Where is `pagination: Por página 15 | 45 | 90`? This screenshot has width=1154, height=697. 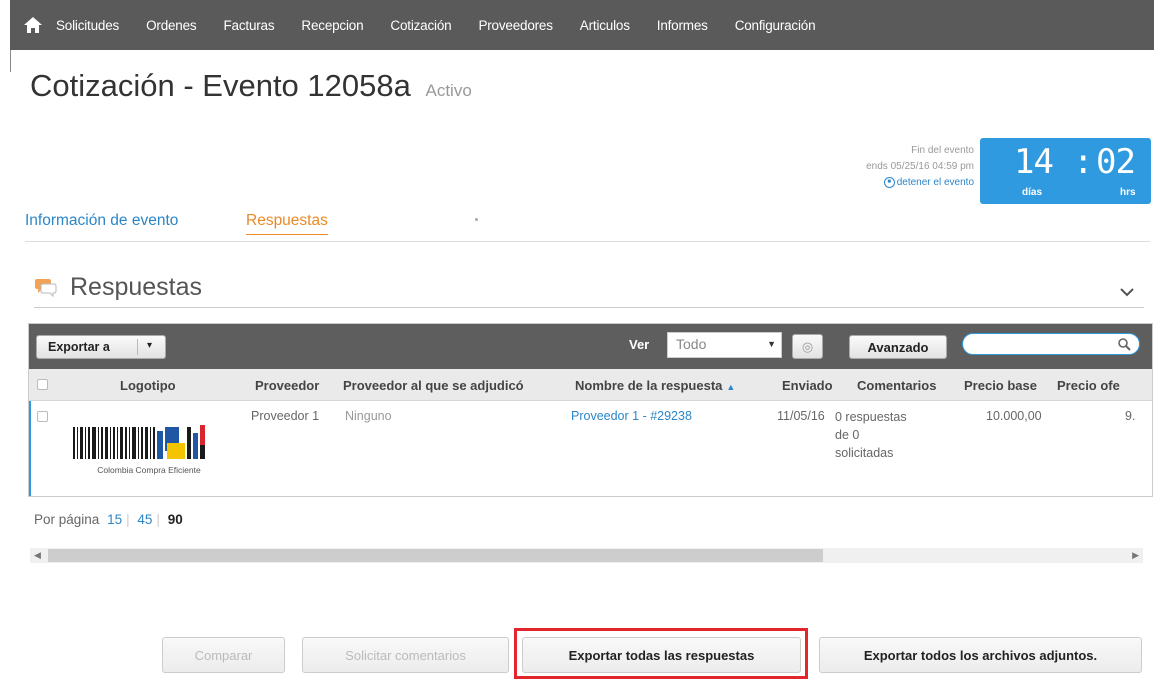
pagination: Por página 15 | 45 | 90 is located at coordinates (108, 519).